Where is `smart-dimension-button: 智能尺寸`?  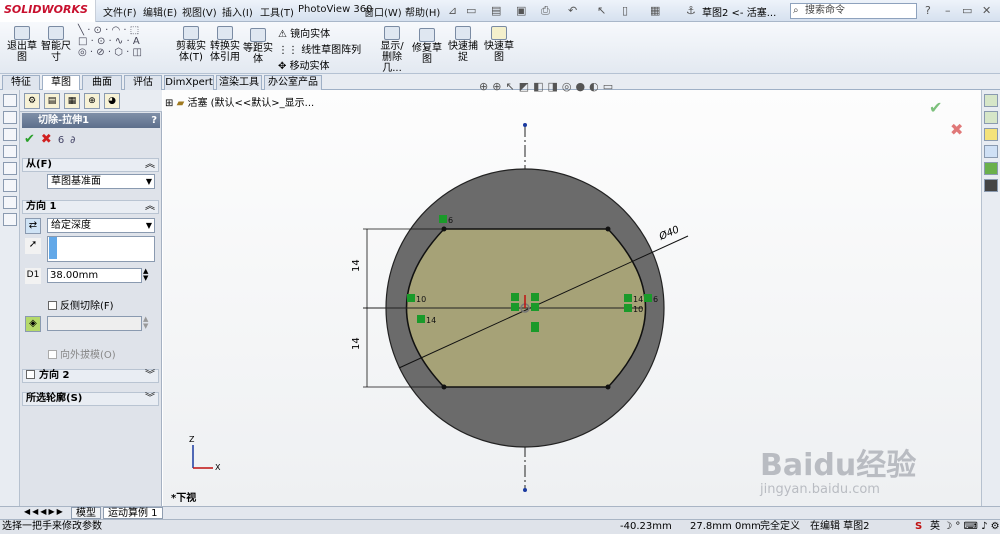
smart-dimension-button: 智能尺寸 is located at coordinates (56, 44).